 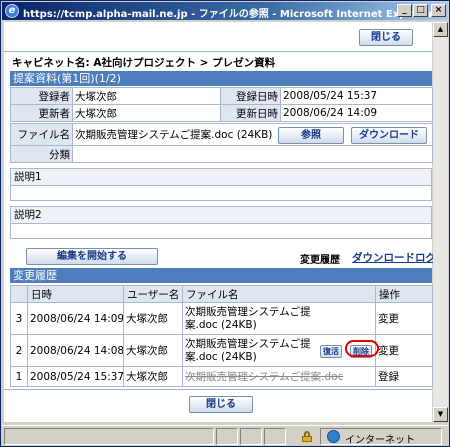 What do you see at coordinates (279, 376) in the screenshot?
I see `history-file-deleted: 次期販売管理システムご提案.doc` at bounding box center [279, 376].